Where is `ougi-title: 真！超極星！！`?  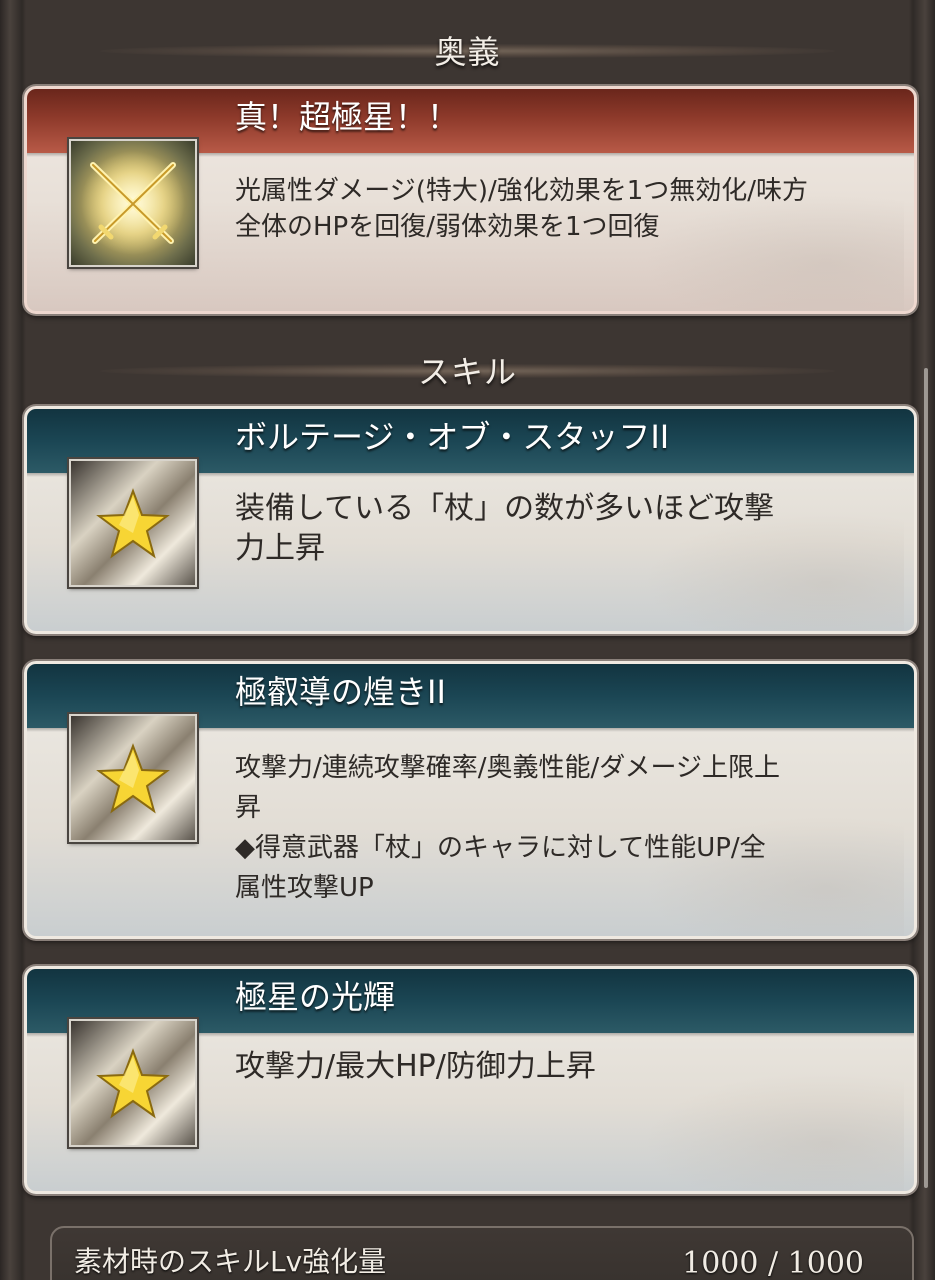
ougi-title: 真！超極星！！ is located at coordinates (347, 117).